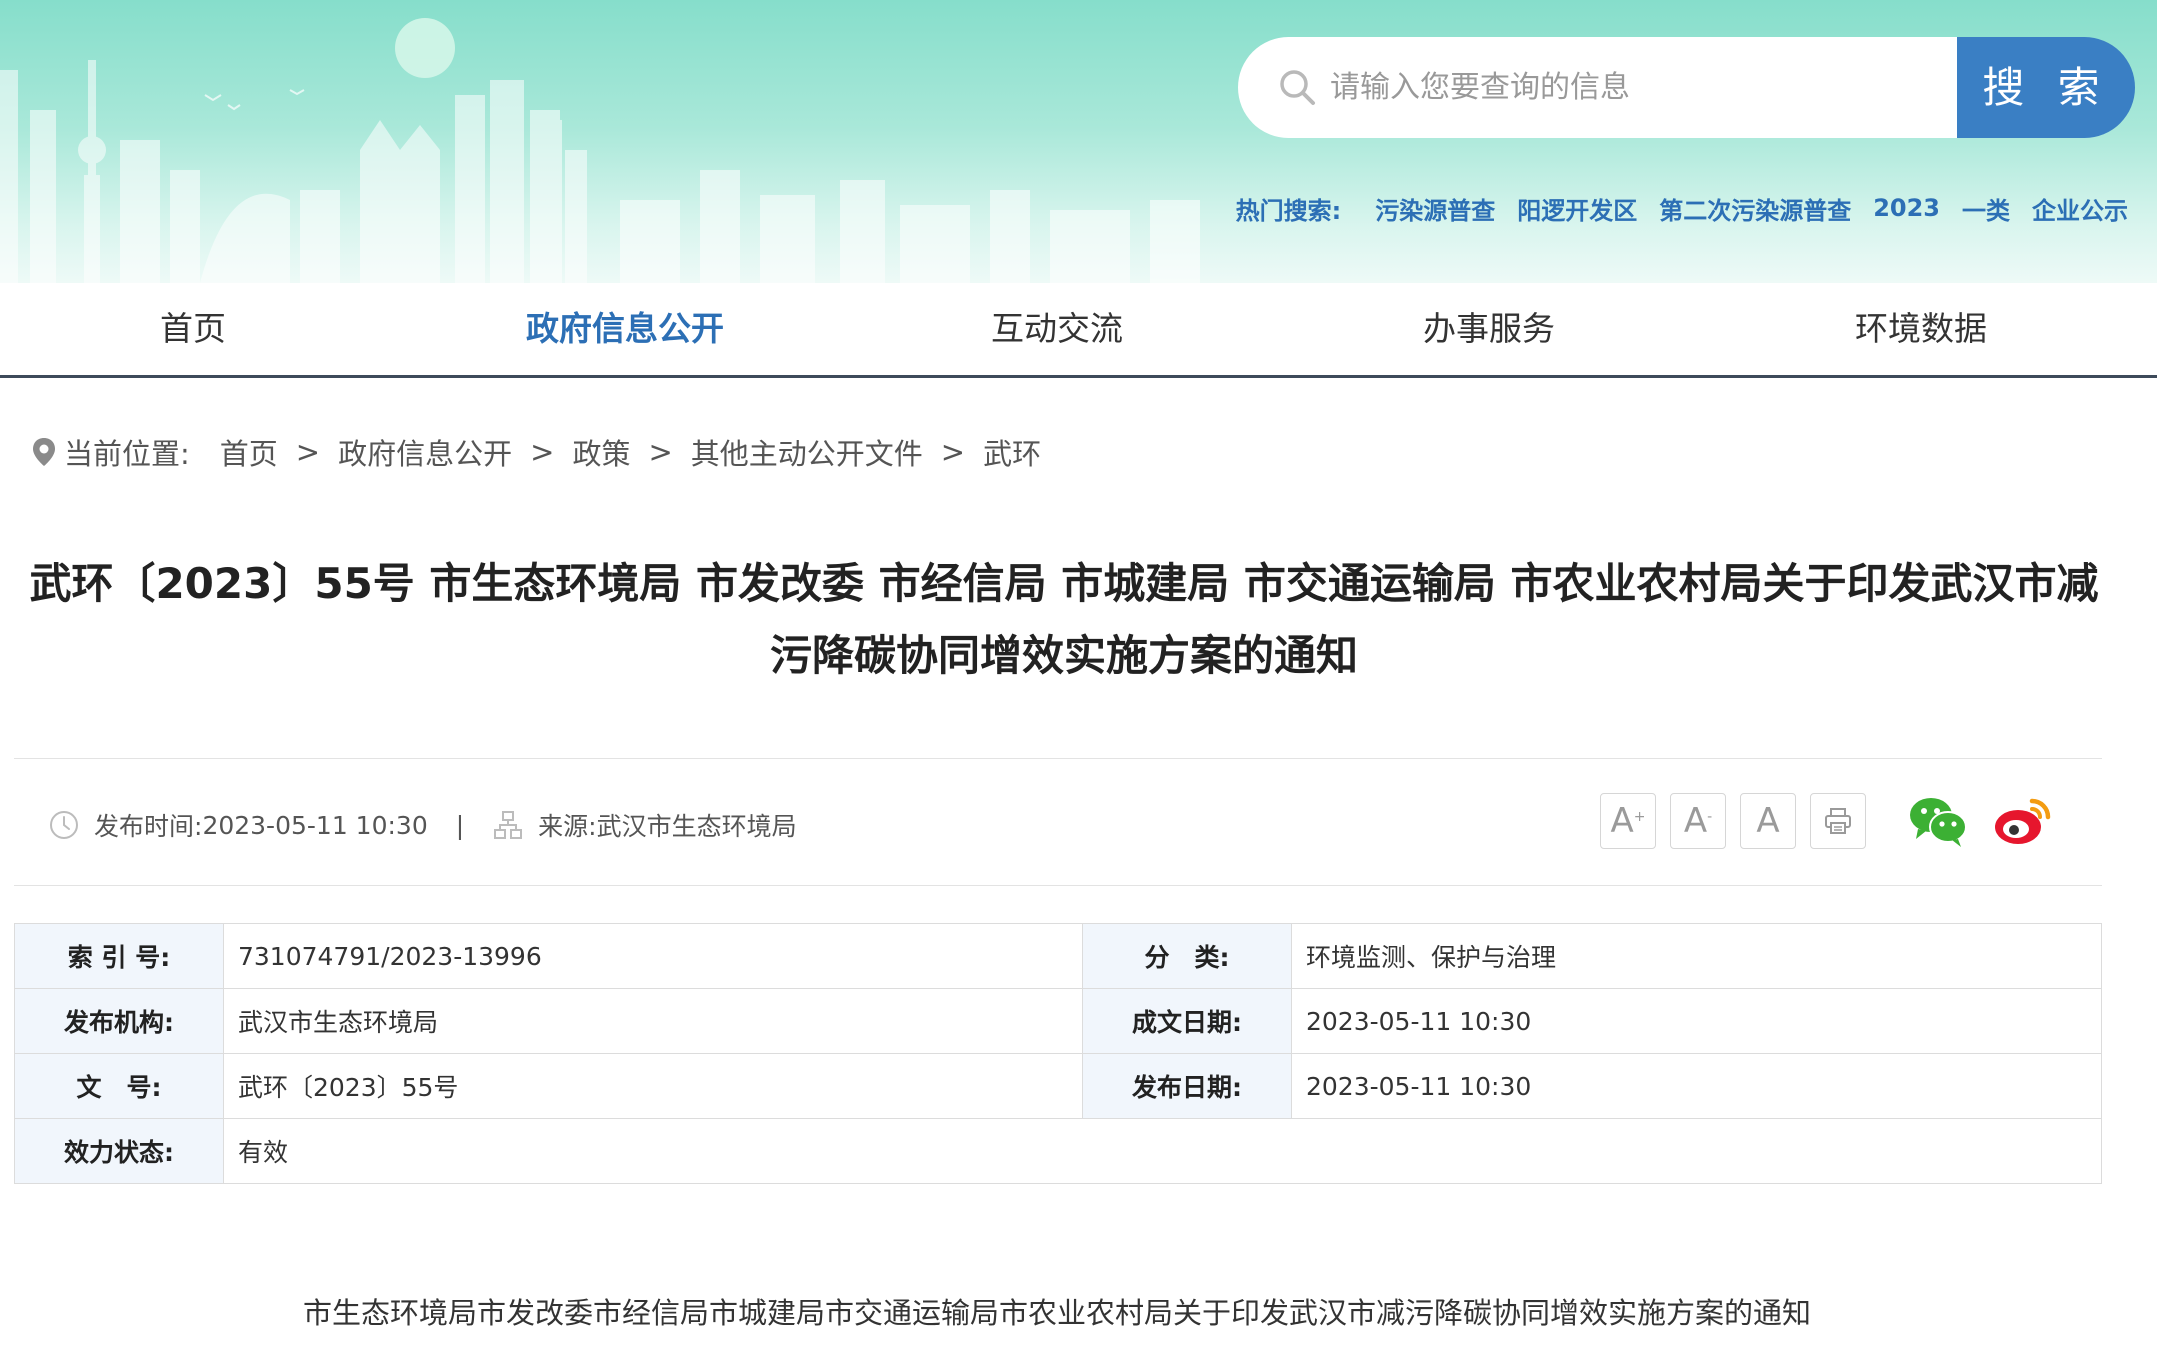 The width and height of the screenshot is (2157, 1360). Describe the element at coordinates (64, 825) in the screenshot. I see `clock-icon` at that location.